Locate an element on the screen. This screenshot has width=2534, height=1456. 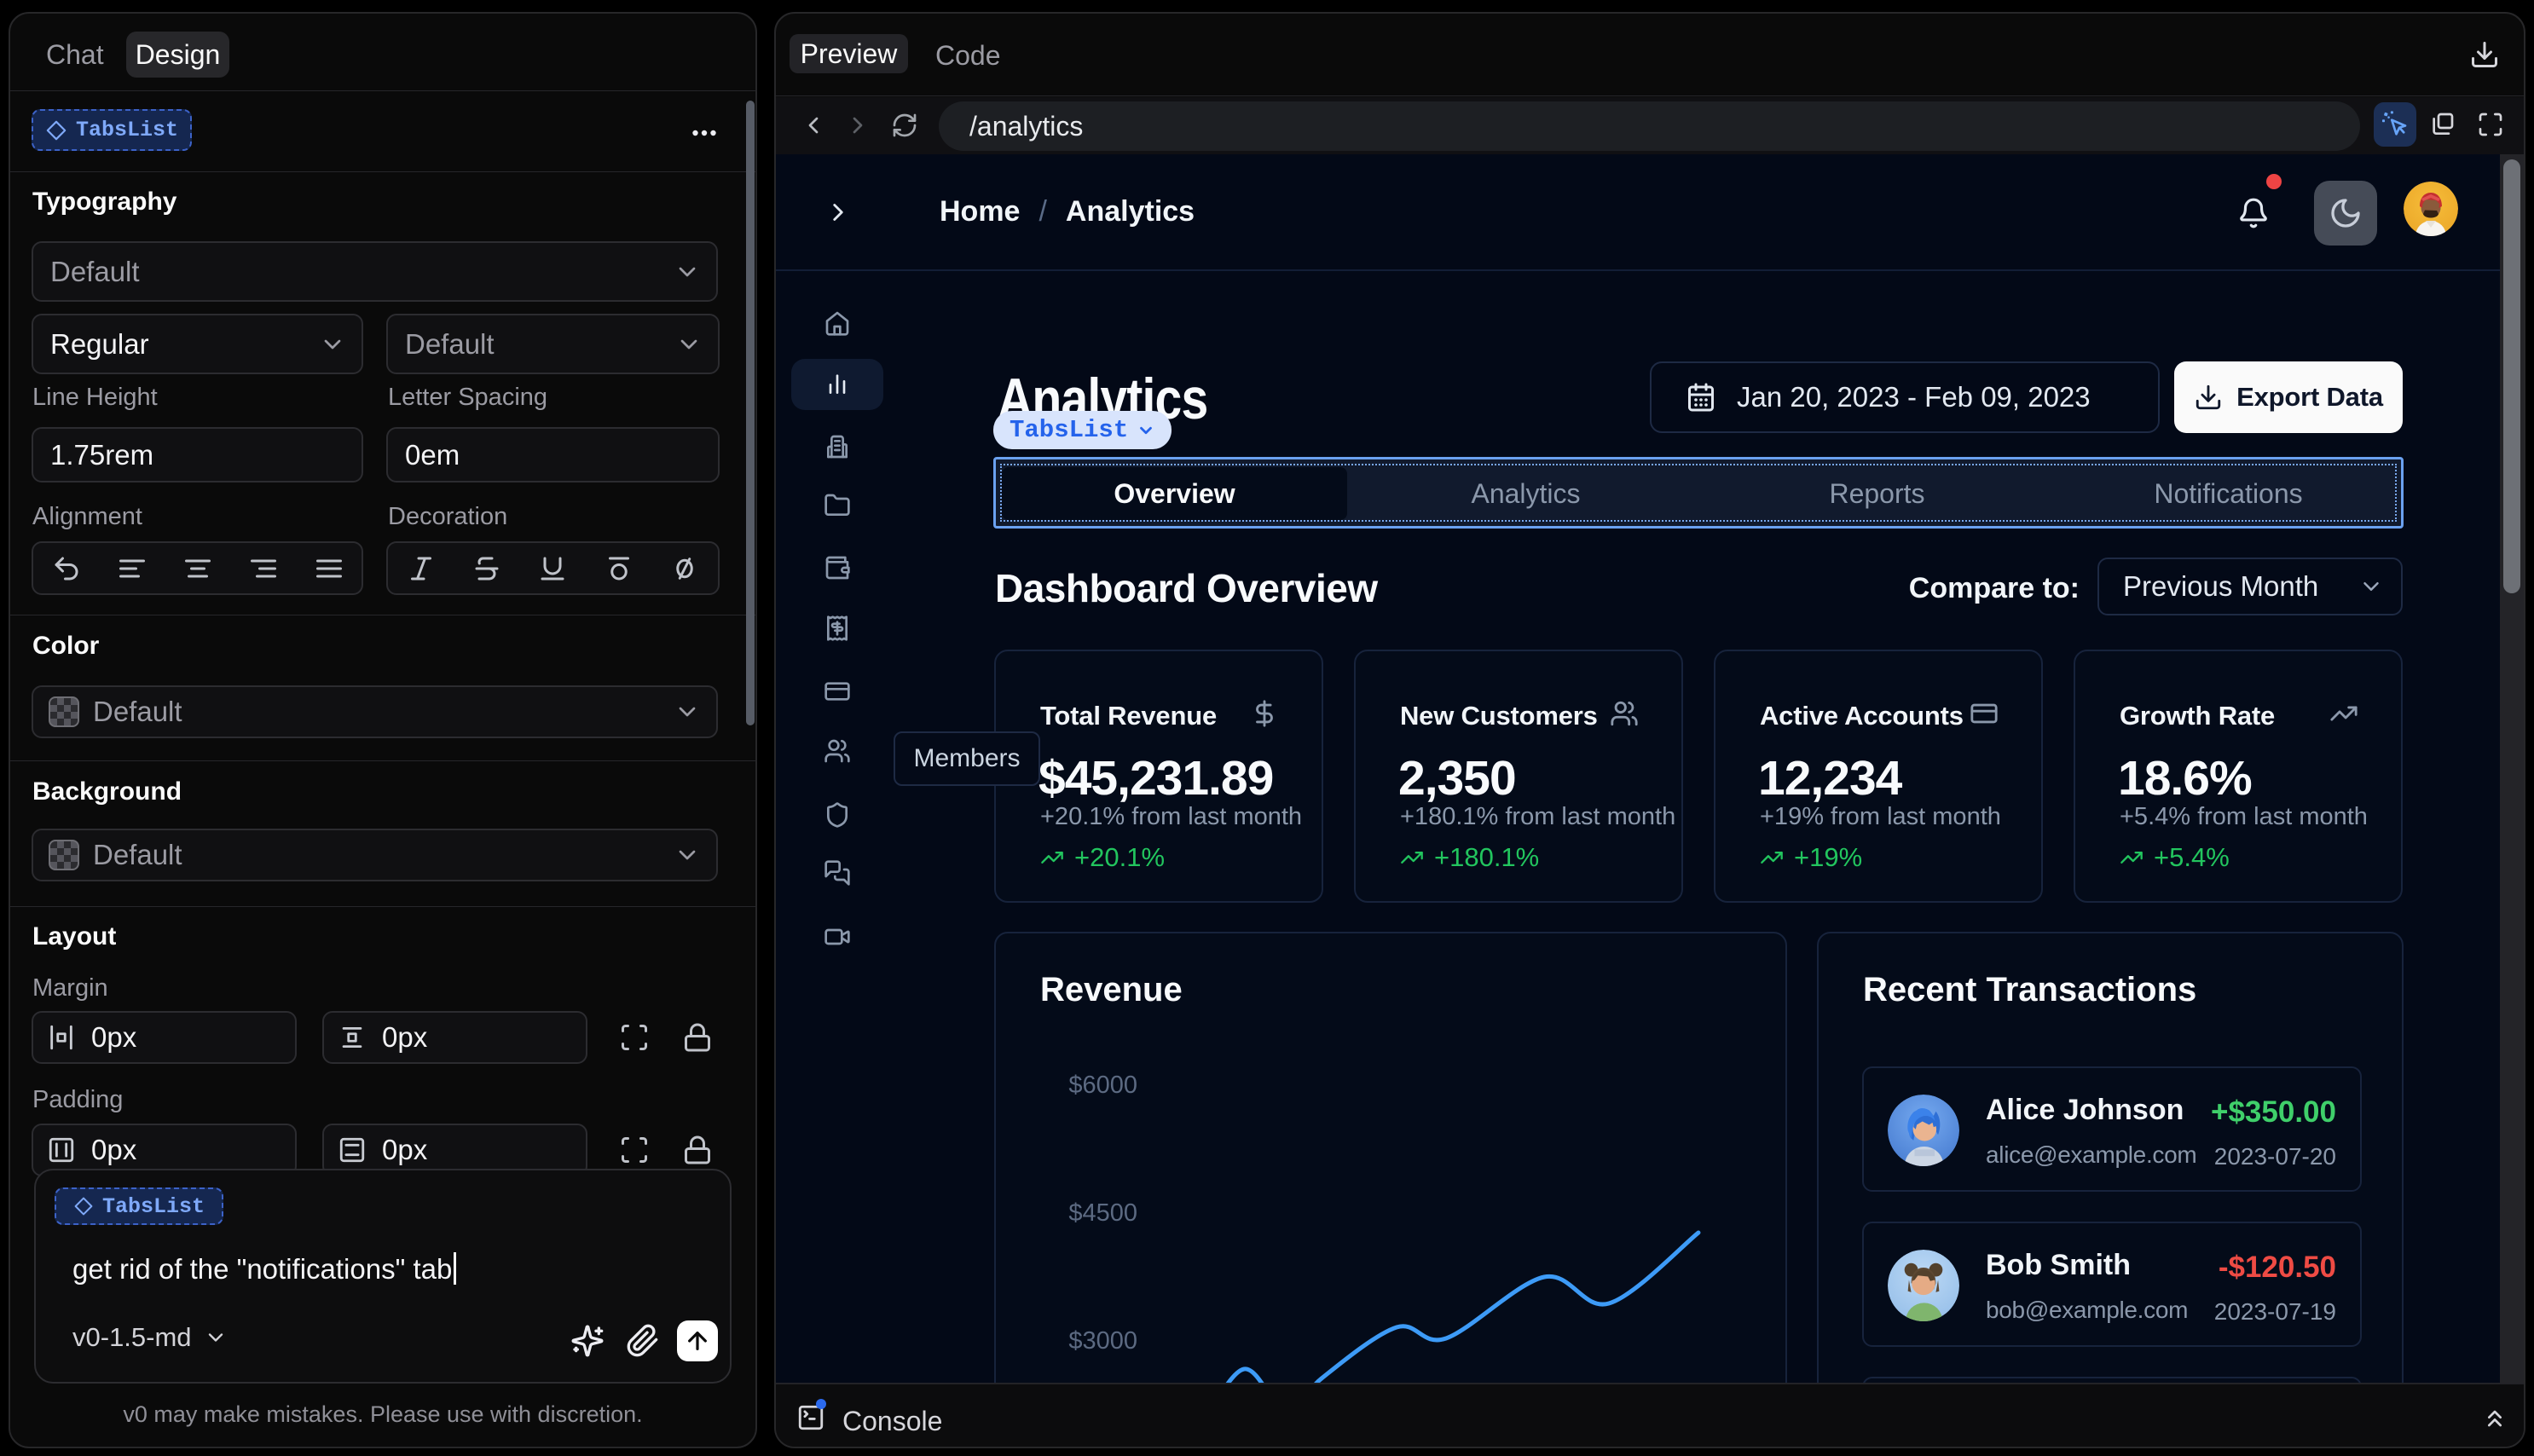
align-right-icon is located at coordinates (263, 568).